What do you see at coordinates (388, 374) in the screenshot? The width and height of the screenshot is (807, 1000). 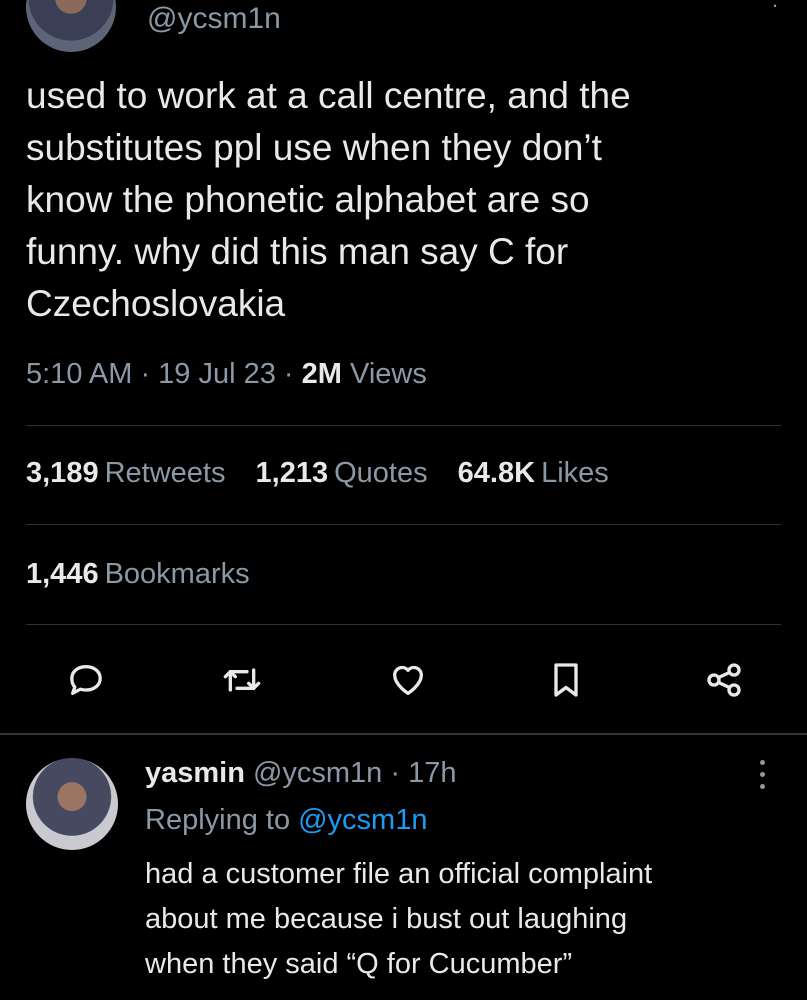 I see `views-label: Views` at bounding box center [388, 374].